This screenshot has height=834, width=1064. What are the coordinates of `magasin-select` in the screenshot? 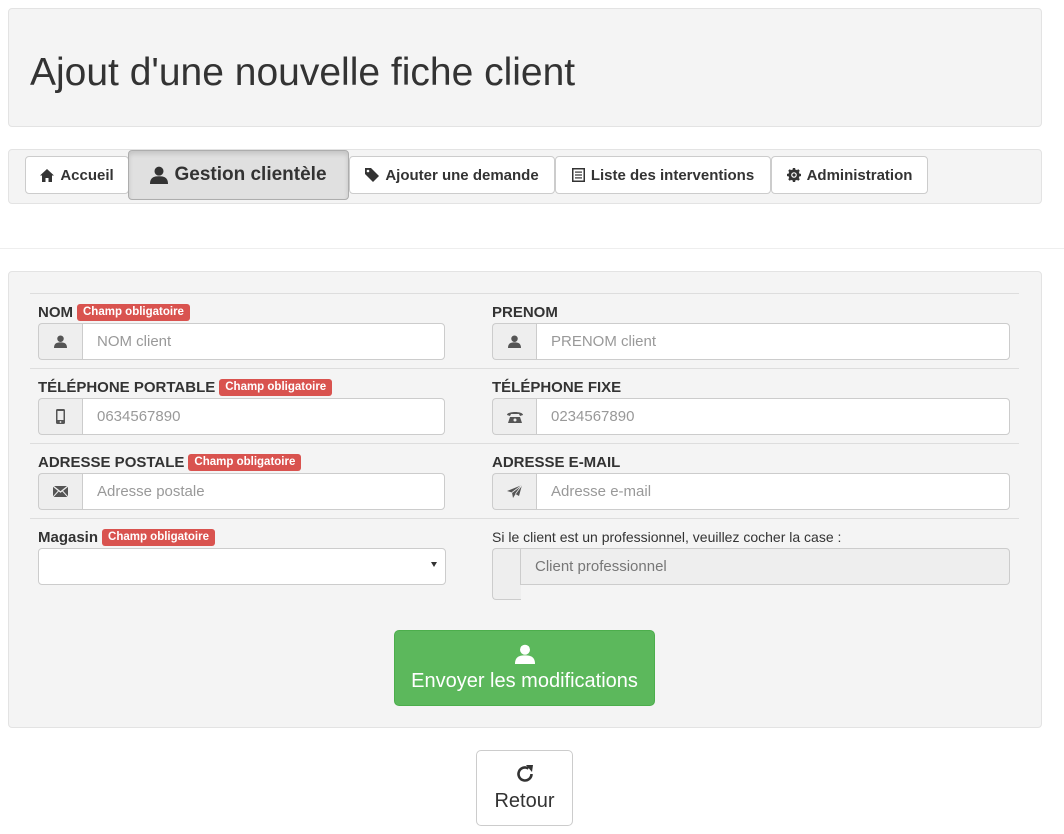 It's located at (242, 566).